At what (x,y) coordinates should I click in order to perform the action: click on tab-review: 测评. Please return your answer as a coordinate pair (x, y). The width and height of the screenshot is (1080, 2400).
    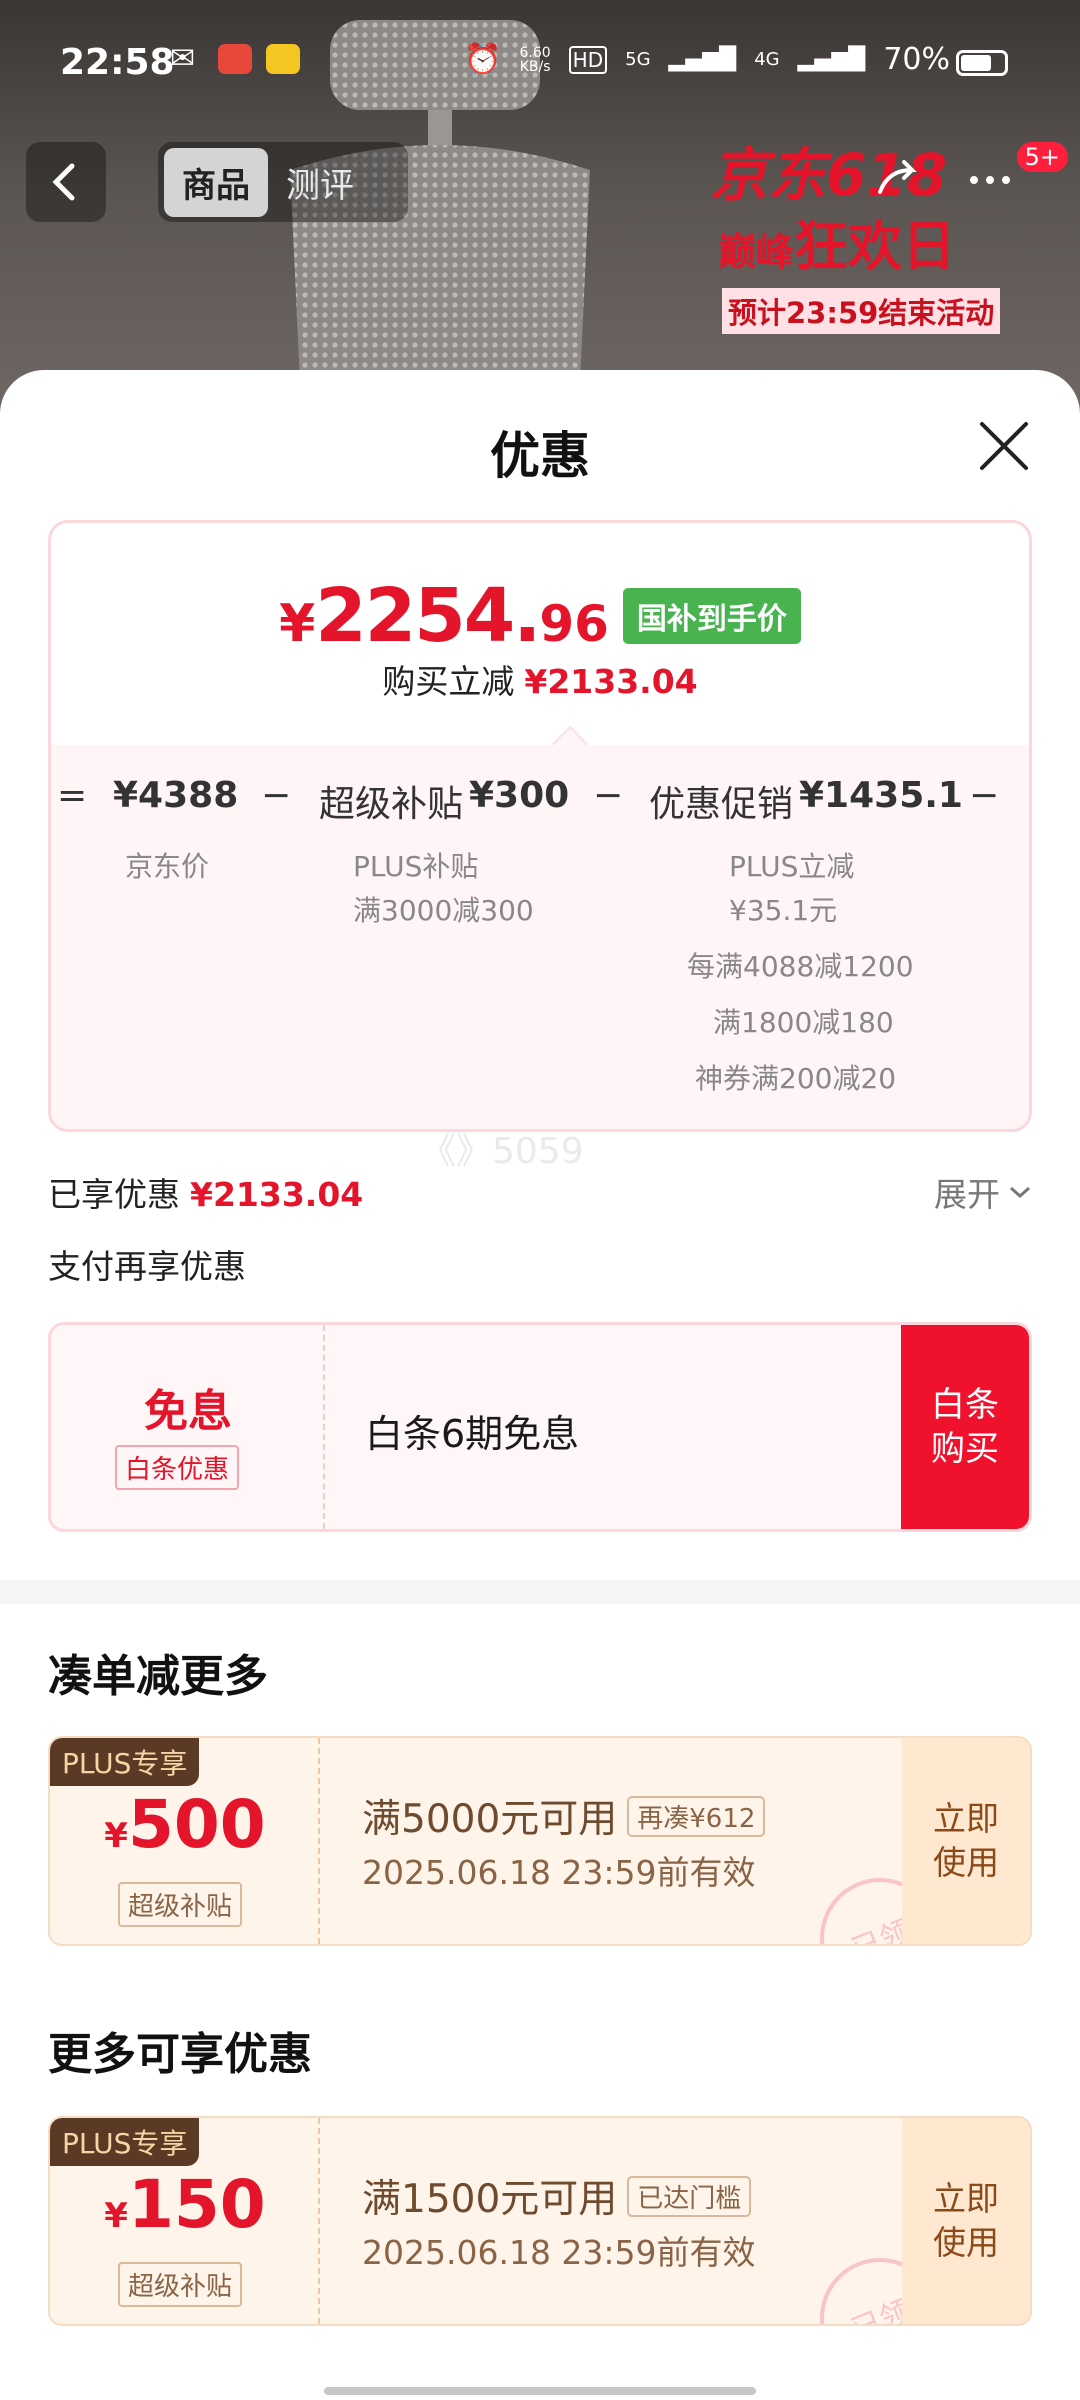
    Looking at the image, I should click on (320, 182).